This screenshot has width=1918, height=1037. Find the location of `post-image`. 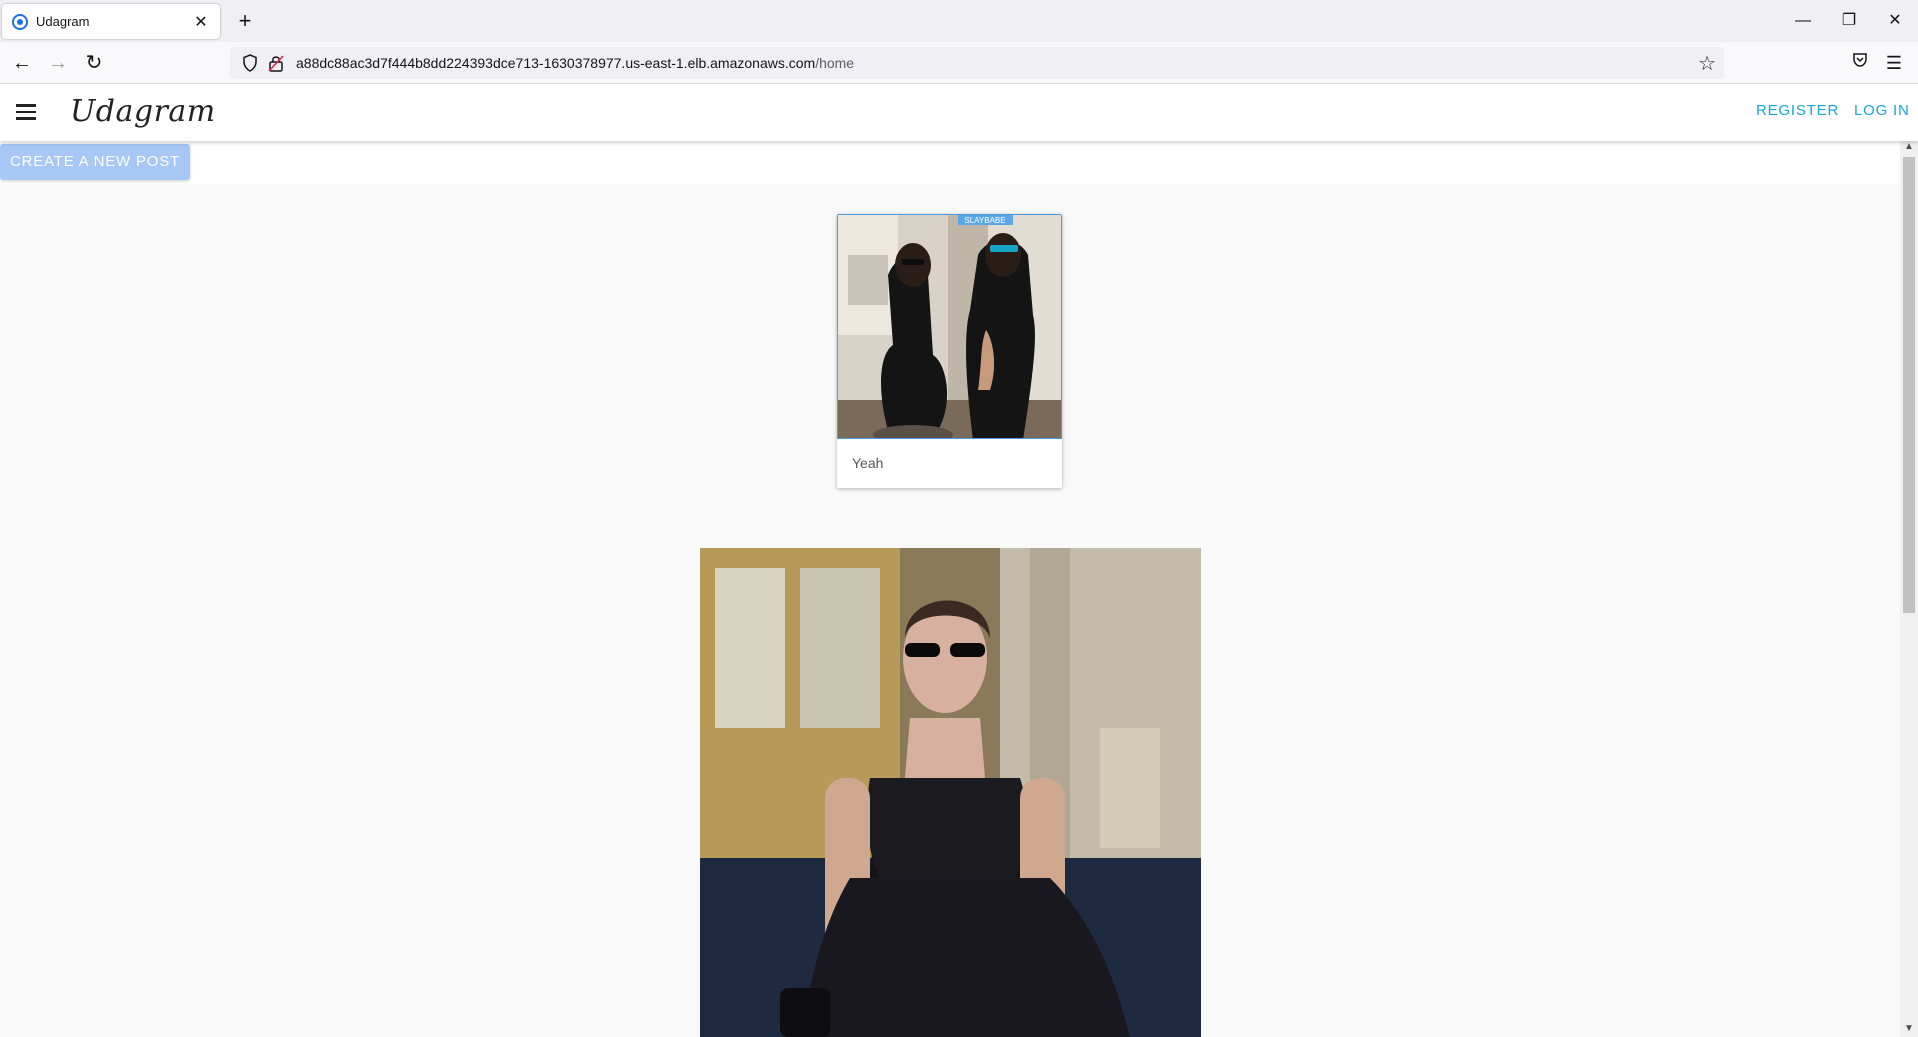

post-image is located at coordinates (950, 792).